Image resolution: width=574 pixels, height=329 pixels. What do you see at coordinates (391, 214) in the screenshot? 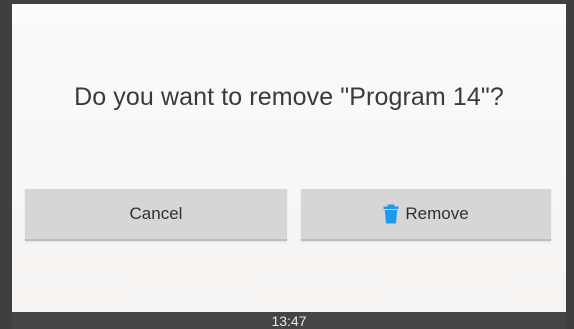
I see `trash-icon` at bounding box center [391, 214].